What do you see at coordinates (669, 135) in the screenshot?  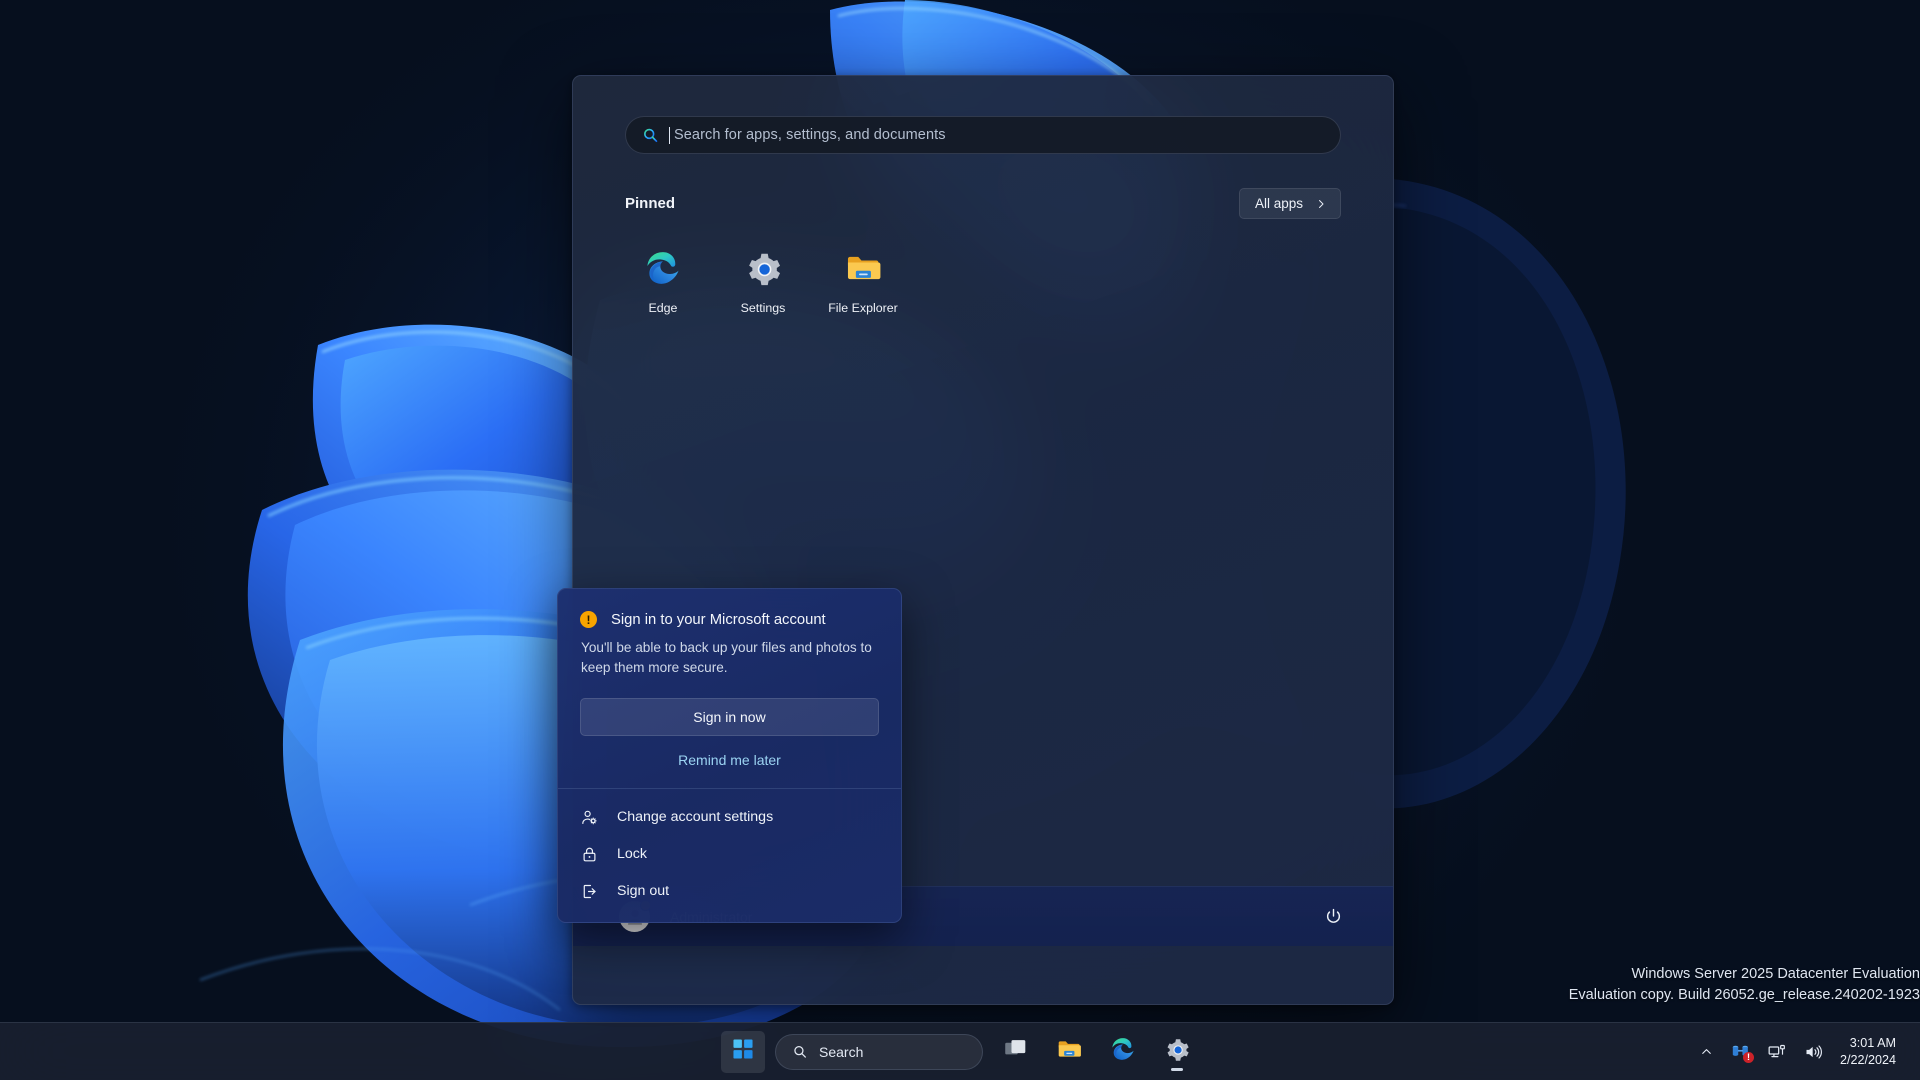 I see `text-caret` at bounding box center [669, 135].